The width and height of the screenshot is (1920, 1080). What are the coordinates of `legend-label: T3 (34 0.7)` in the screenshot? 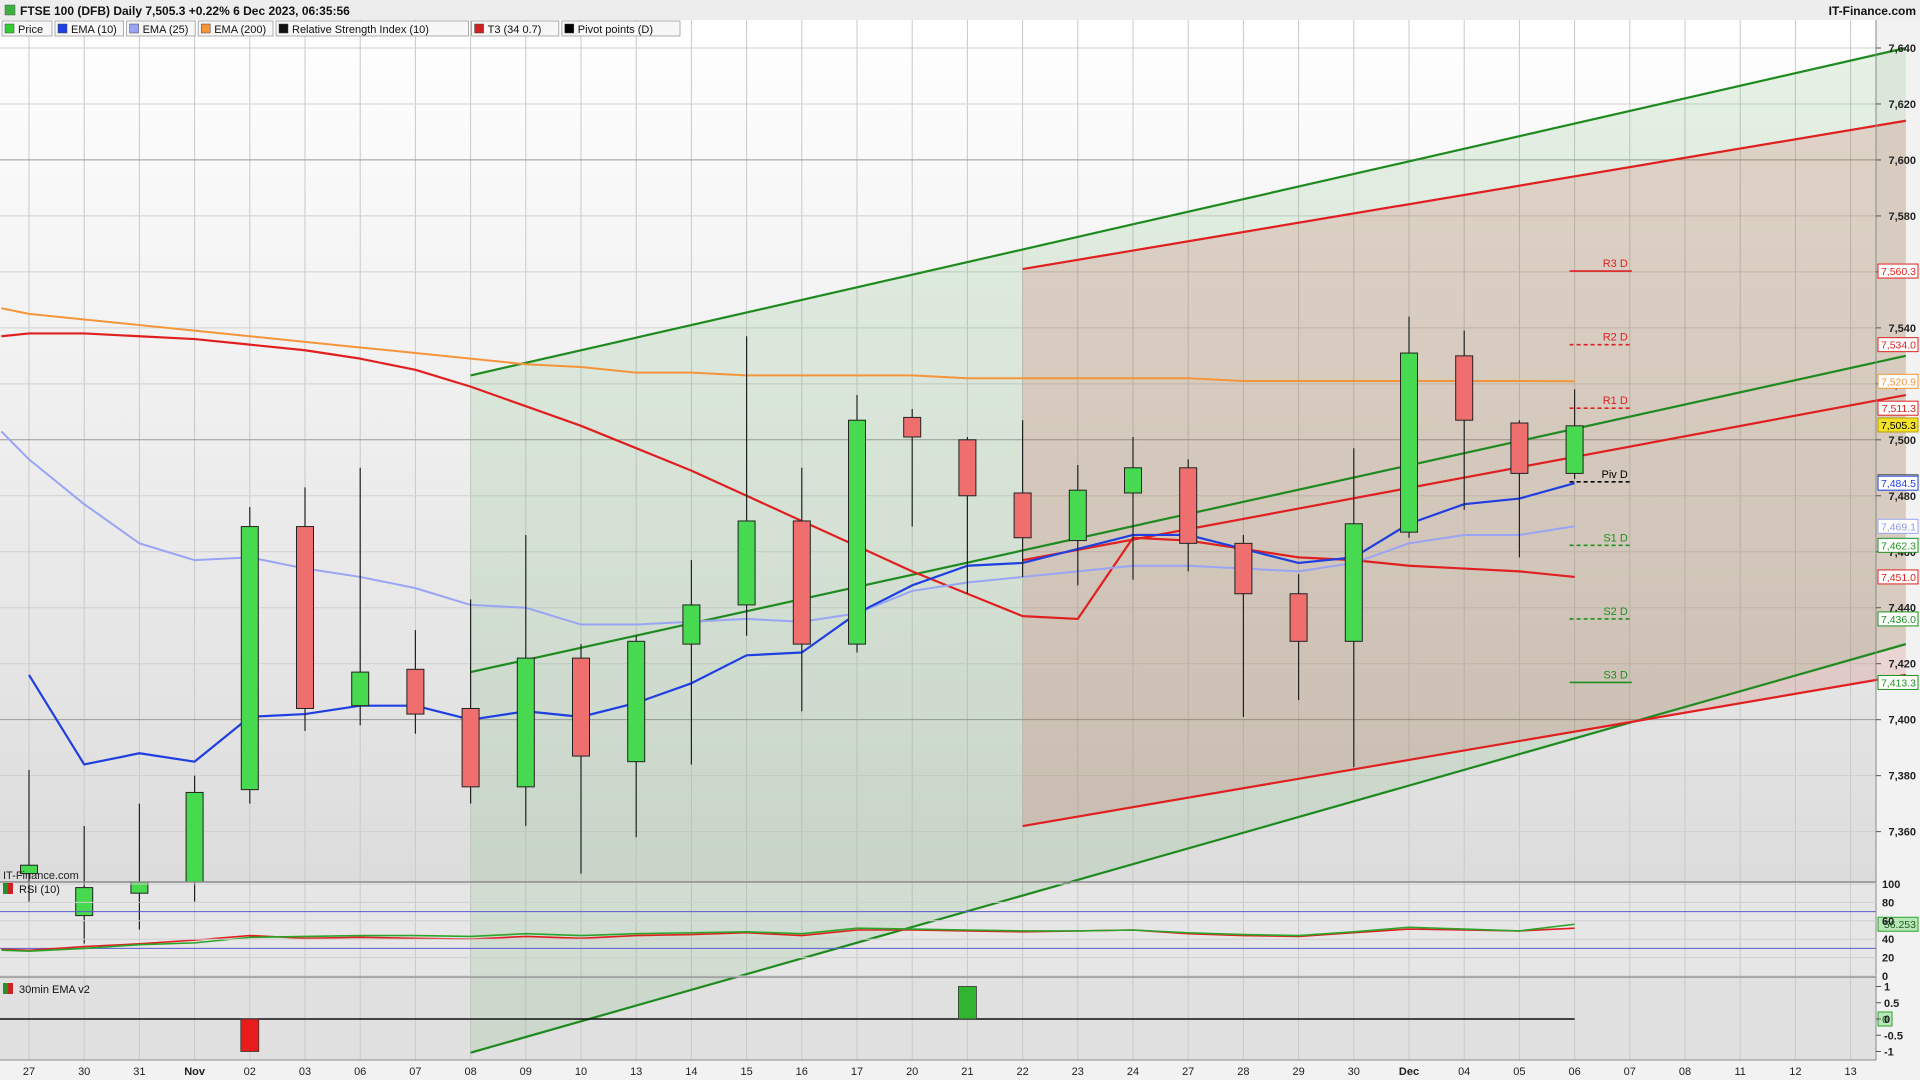 It's located at (515, 30).